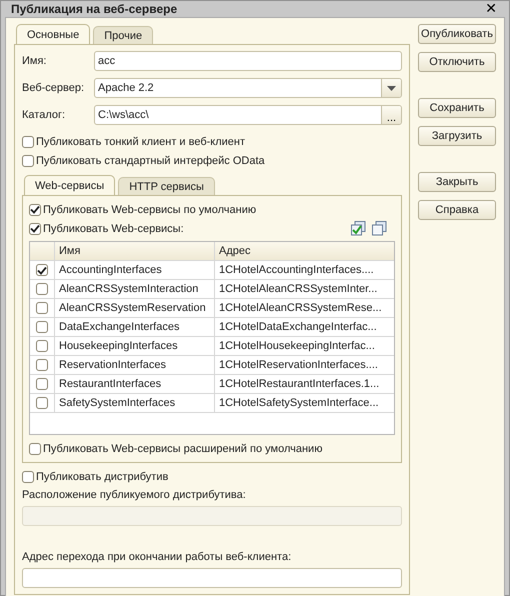  Describe the element at coordinates (166, 186) in the screenshot. I see `tab: HTTP сервисы` at that location.